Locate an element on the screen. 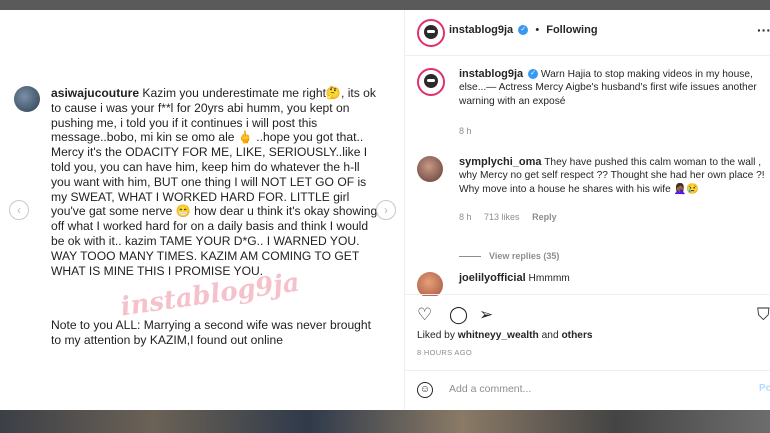  prev-image-button: ‹ is located at coordinates (19, 210).